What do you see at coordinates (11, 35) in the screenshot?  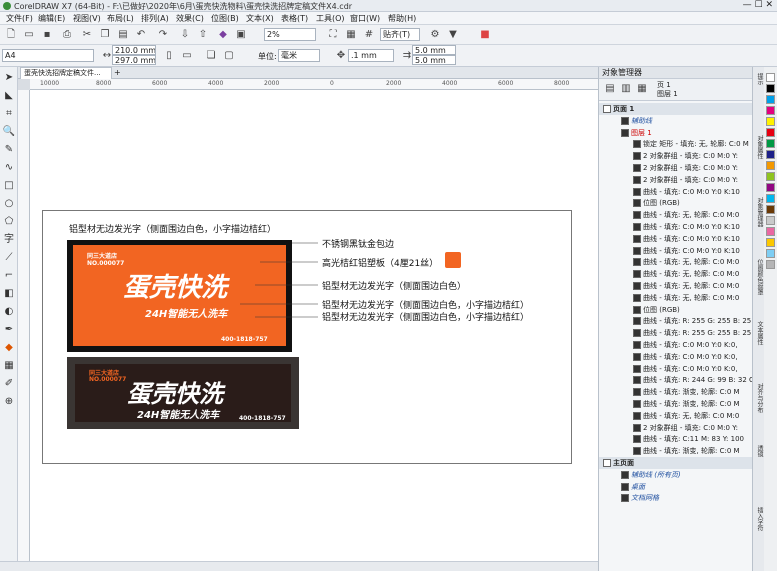 I see `new-file-icon: 🗋` at bounding box center [11, 35].